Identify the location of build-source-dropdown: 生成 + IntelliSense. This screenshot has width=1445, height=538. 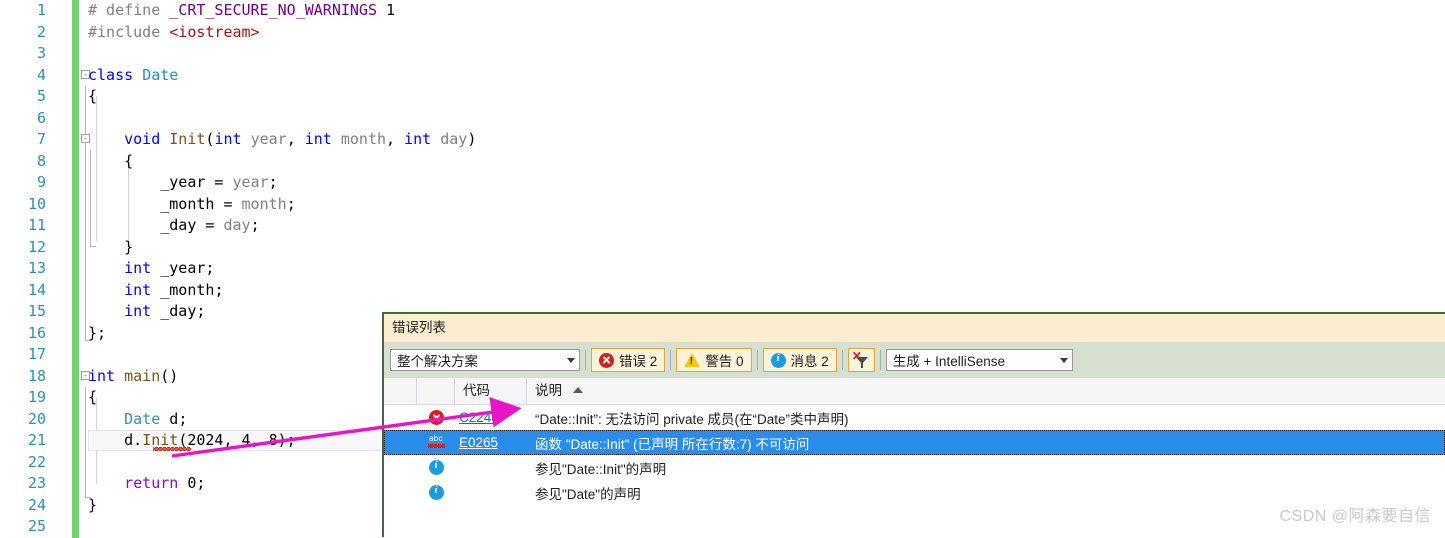
(979, 360).